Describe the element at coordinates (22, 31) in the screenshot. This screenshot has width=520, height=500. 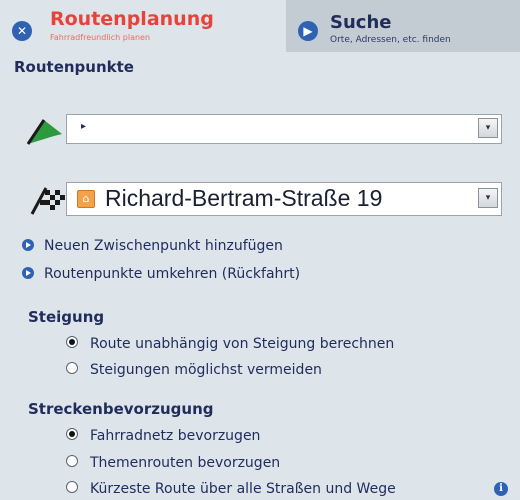
I see `close-icon: ✕` at that location.